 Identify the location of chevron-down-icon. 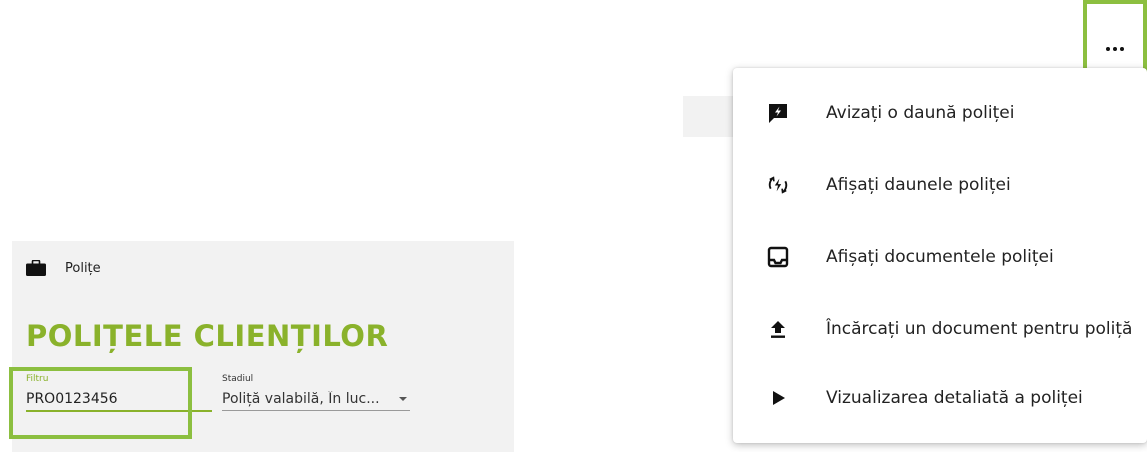
(403, 399).